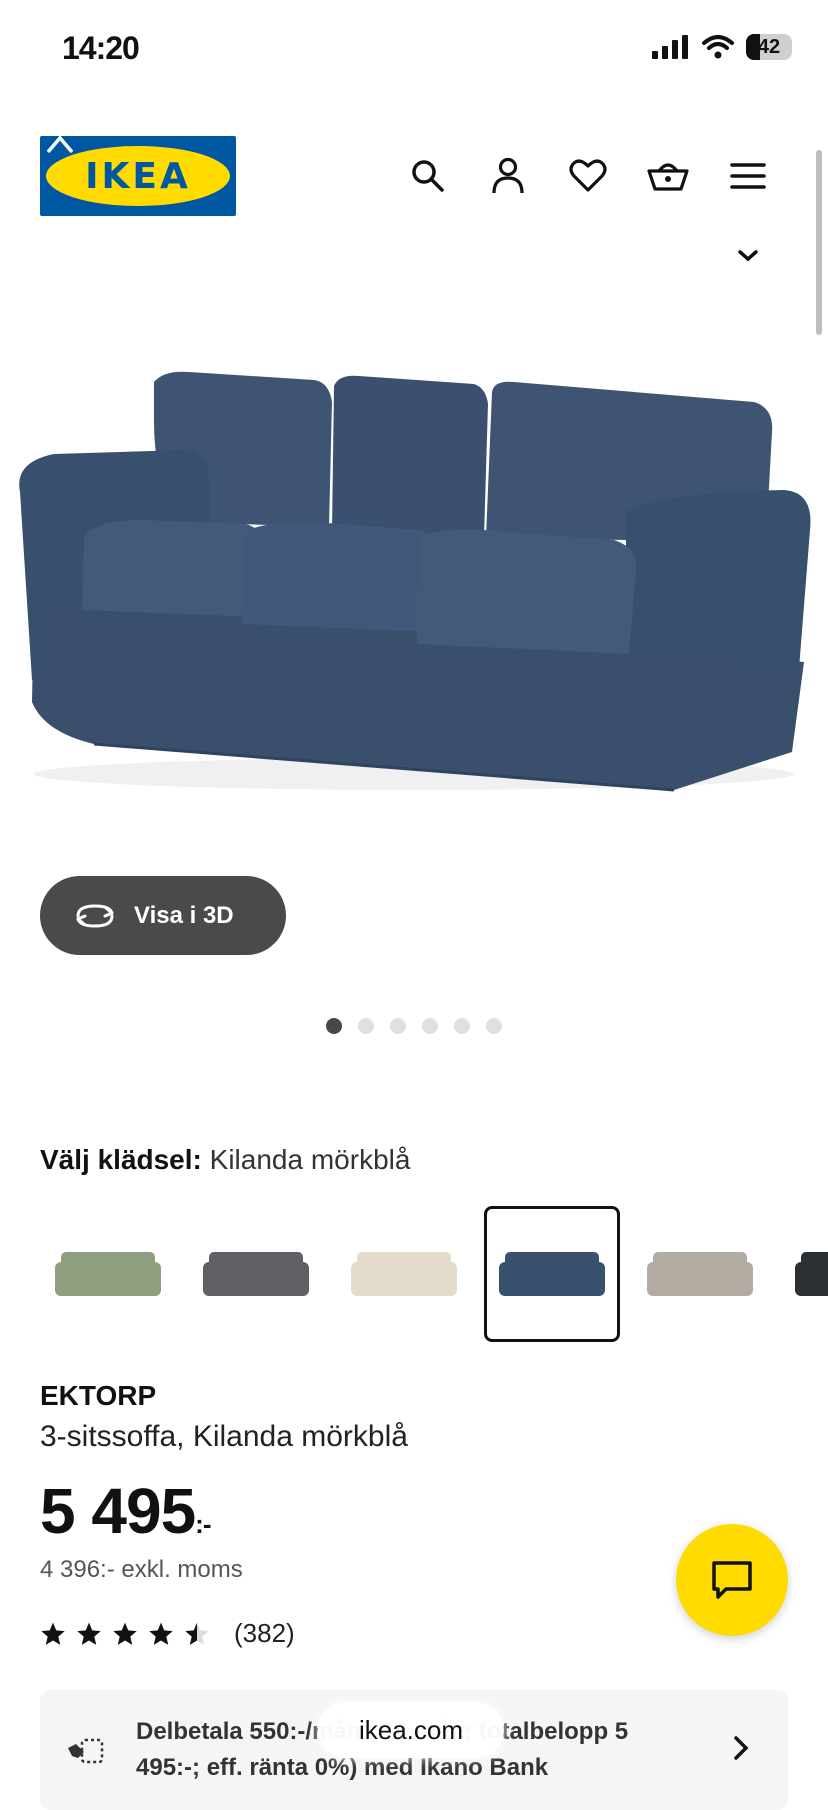 This screenshot has height=1810, width=828. I want to click on swatch-option-selected, so click(552, 1274).